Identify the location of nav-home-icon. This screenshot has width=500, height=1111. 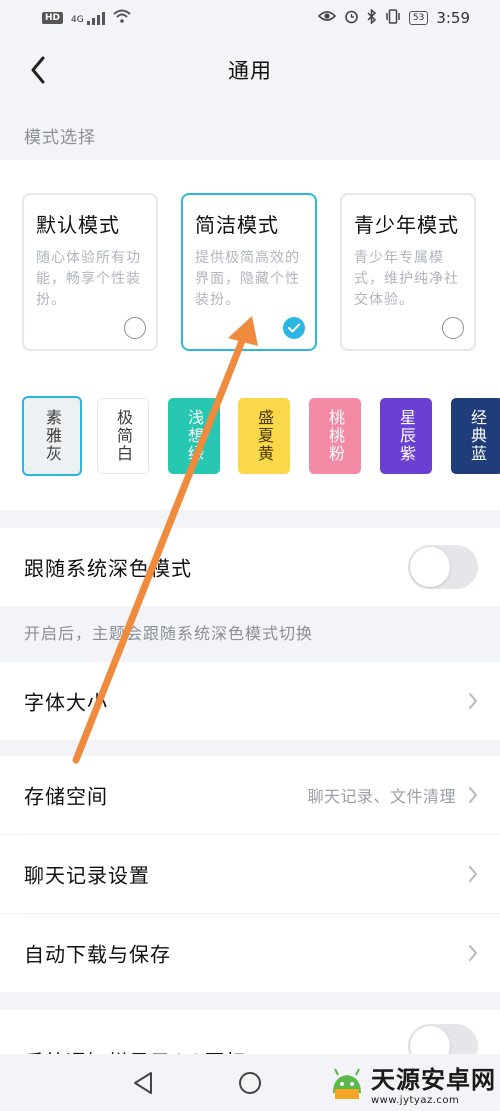
(250, 1083).